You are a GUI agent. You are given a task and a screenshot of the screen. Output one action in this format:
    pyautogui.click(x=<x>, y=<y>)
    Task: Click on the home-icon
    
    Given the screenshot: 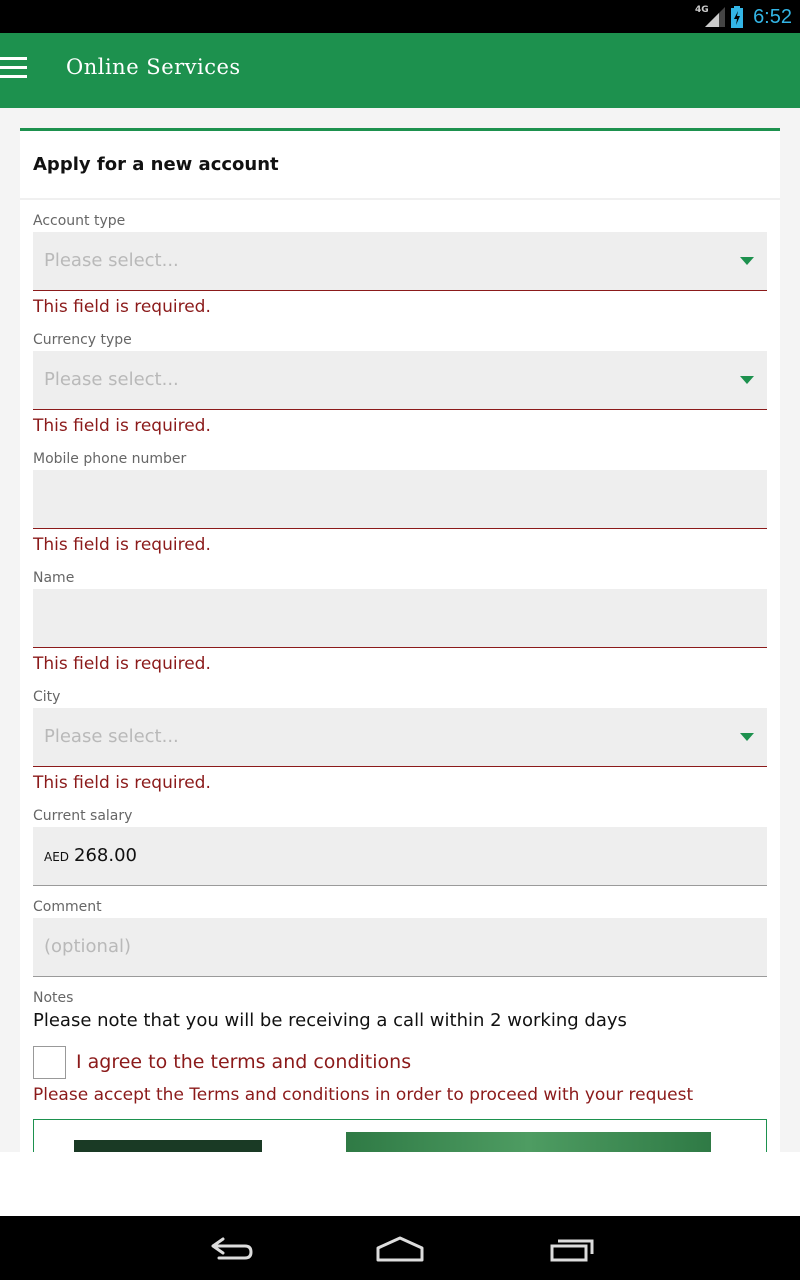 What is the action you would take?
    pyautogui.click(x=400, y=1249)
    